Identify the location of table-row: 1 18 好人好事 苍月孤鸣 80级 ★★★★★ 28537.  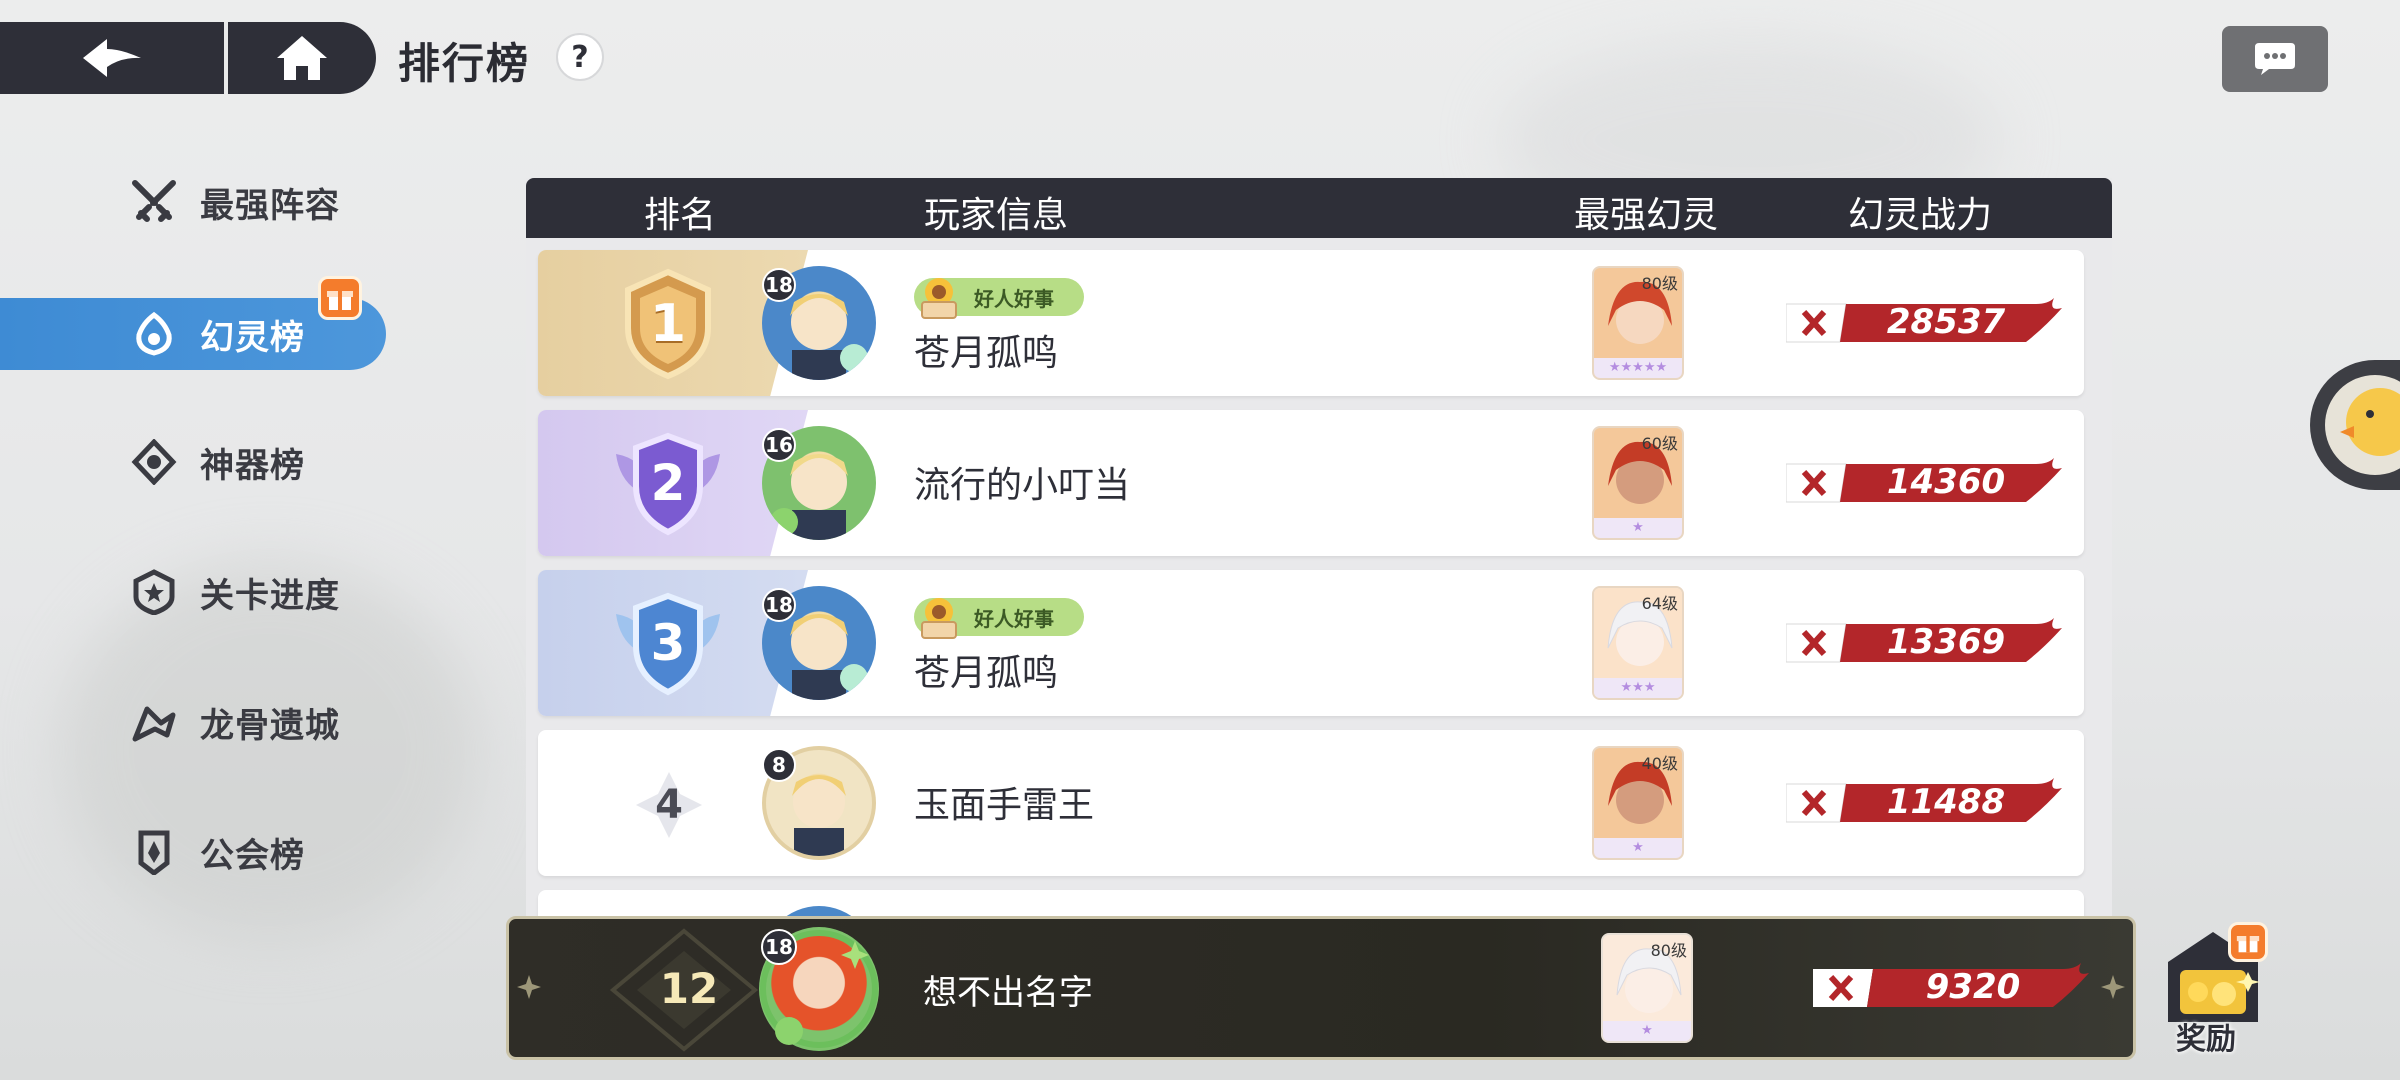
(1311, 323).